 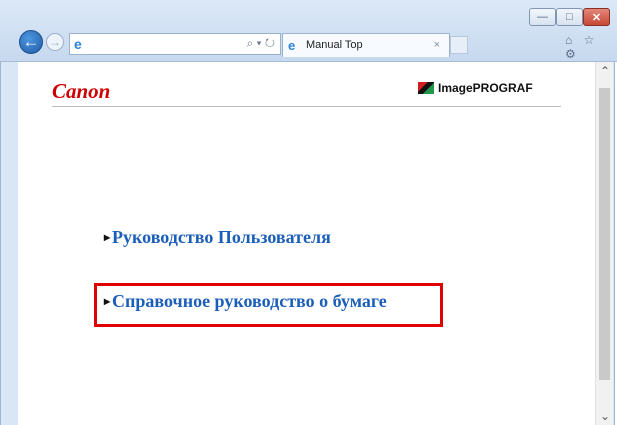 I want to click on link-paper-reference: ▸ Справочное руководство о бумаге, so click(x=245, y=301).